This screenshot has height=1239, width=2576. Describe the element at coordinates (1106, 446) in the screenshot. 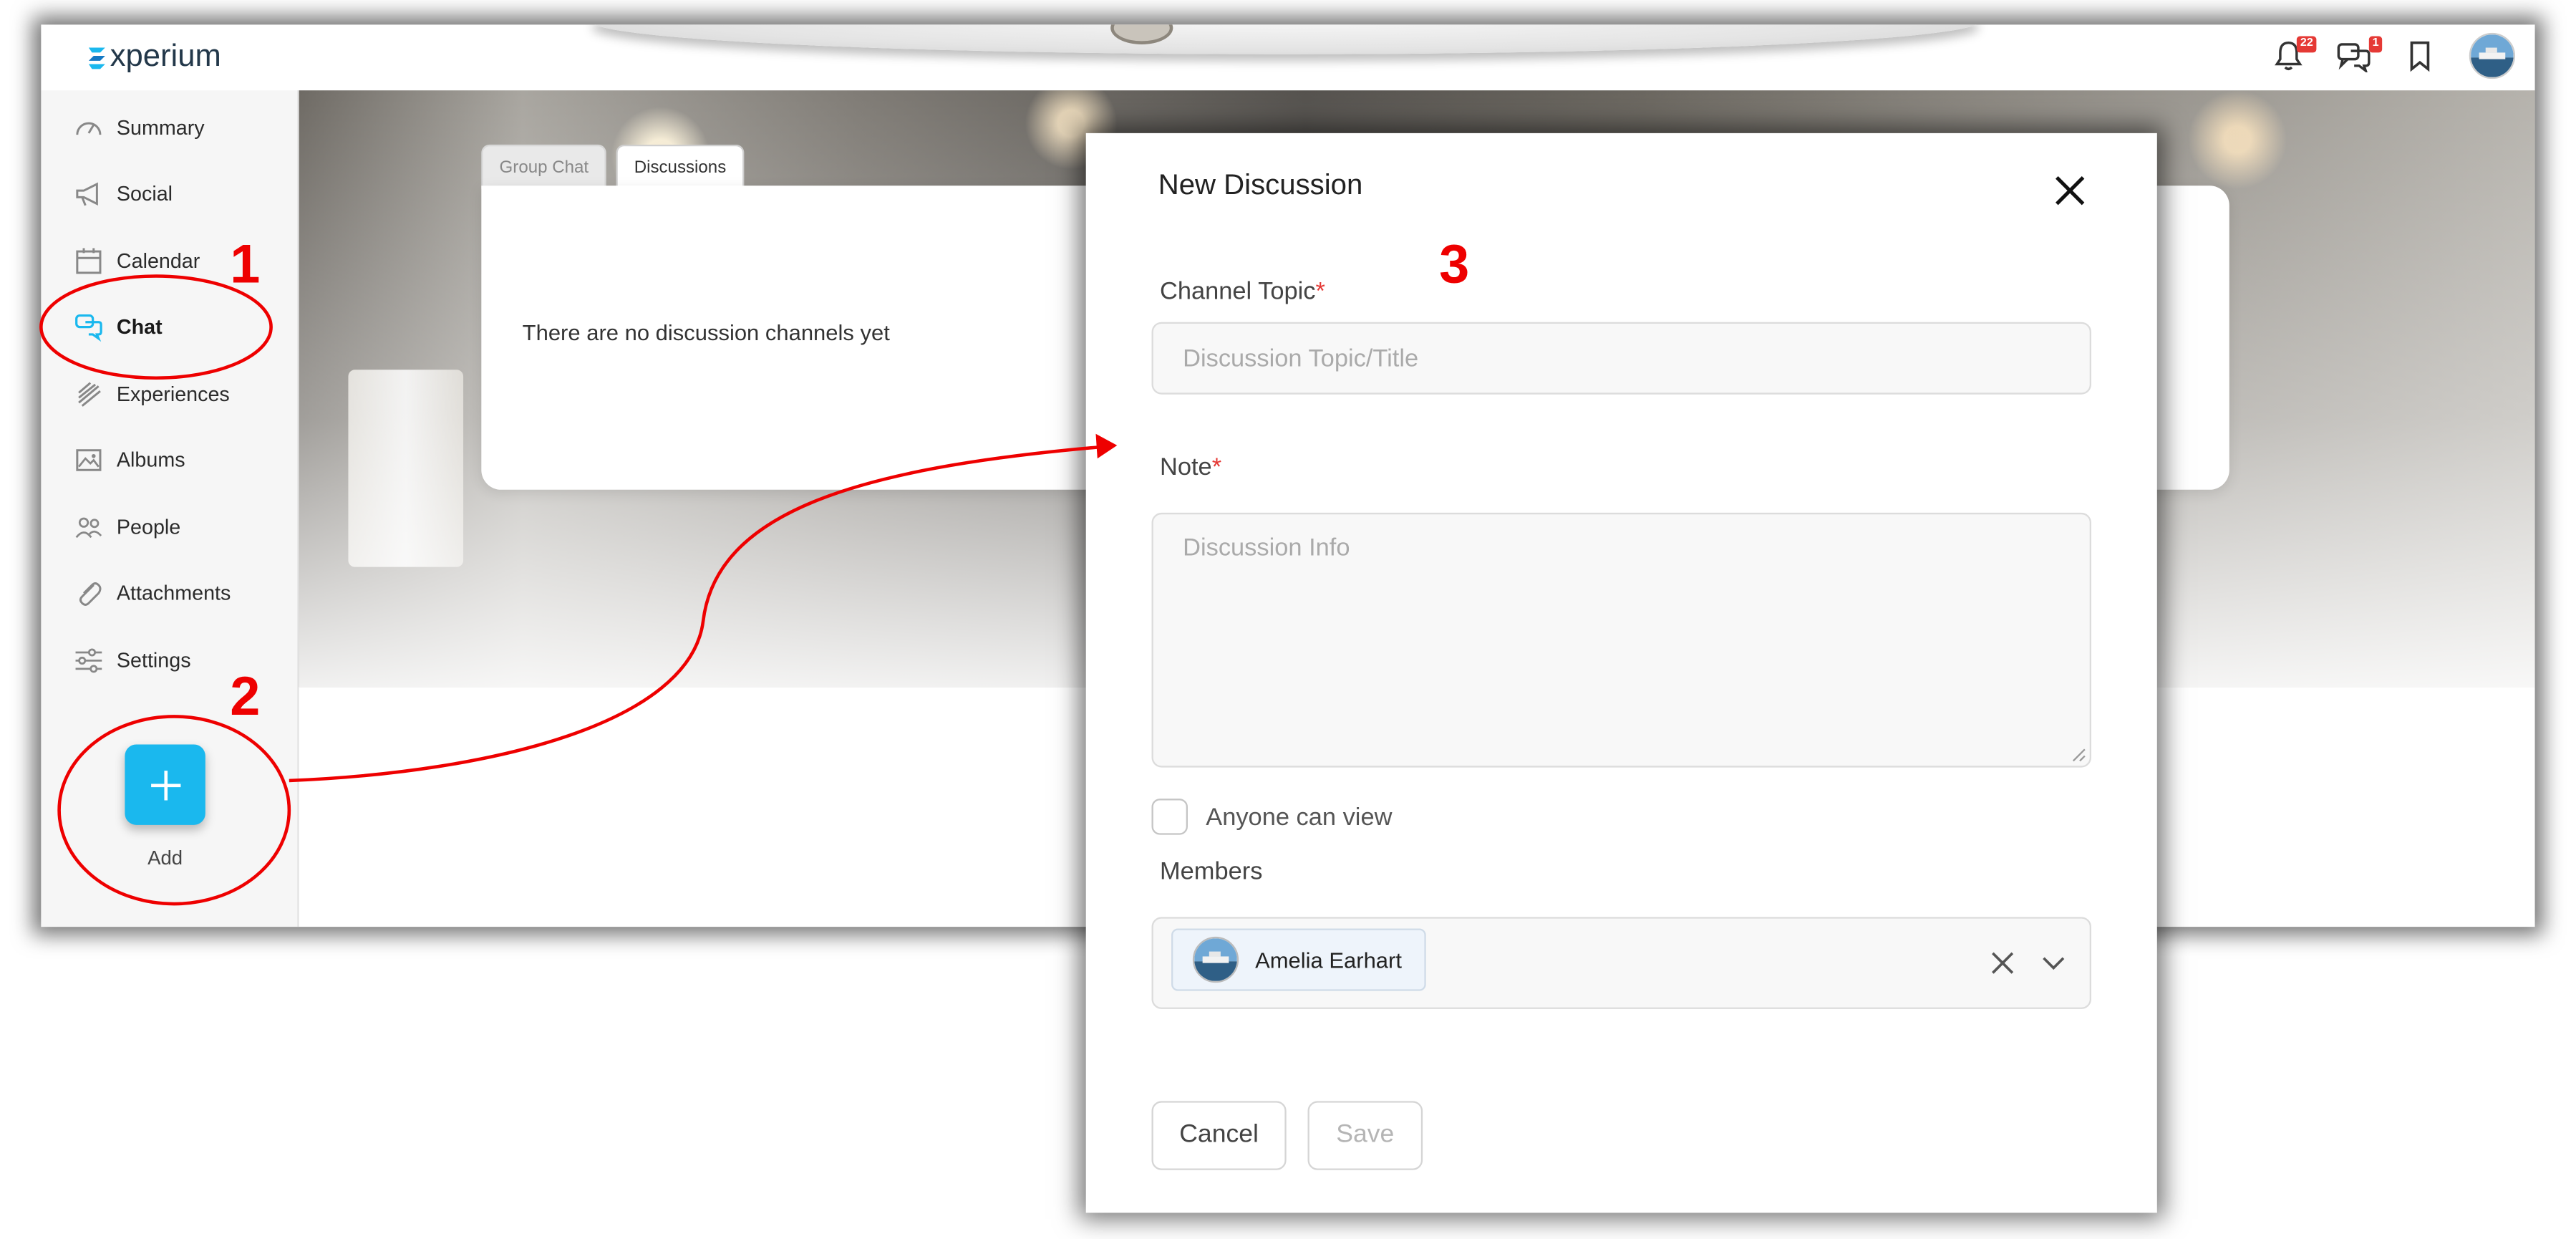

I see `annotation-arrowhead` at that location.